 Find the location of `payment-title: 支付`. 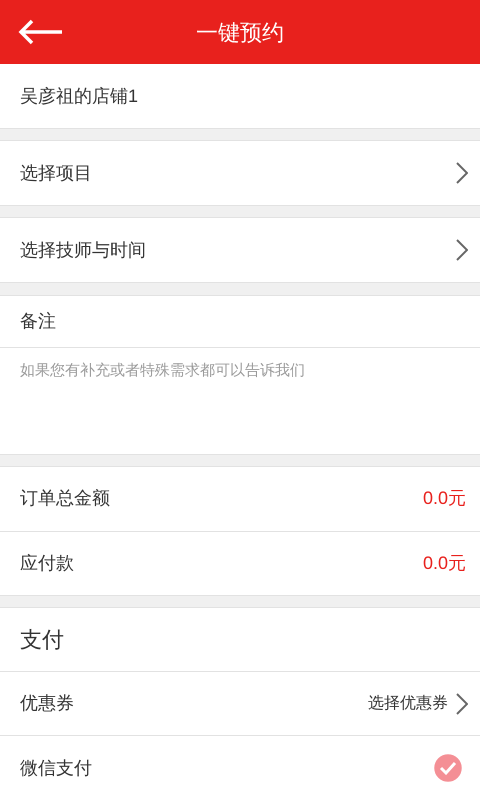

payment-title: 支付 is located at coordinates (42, 640).